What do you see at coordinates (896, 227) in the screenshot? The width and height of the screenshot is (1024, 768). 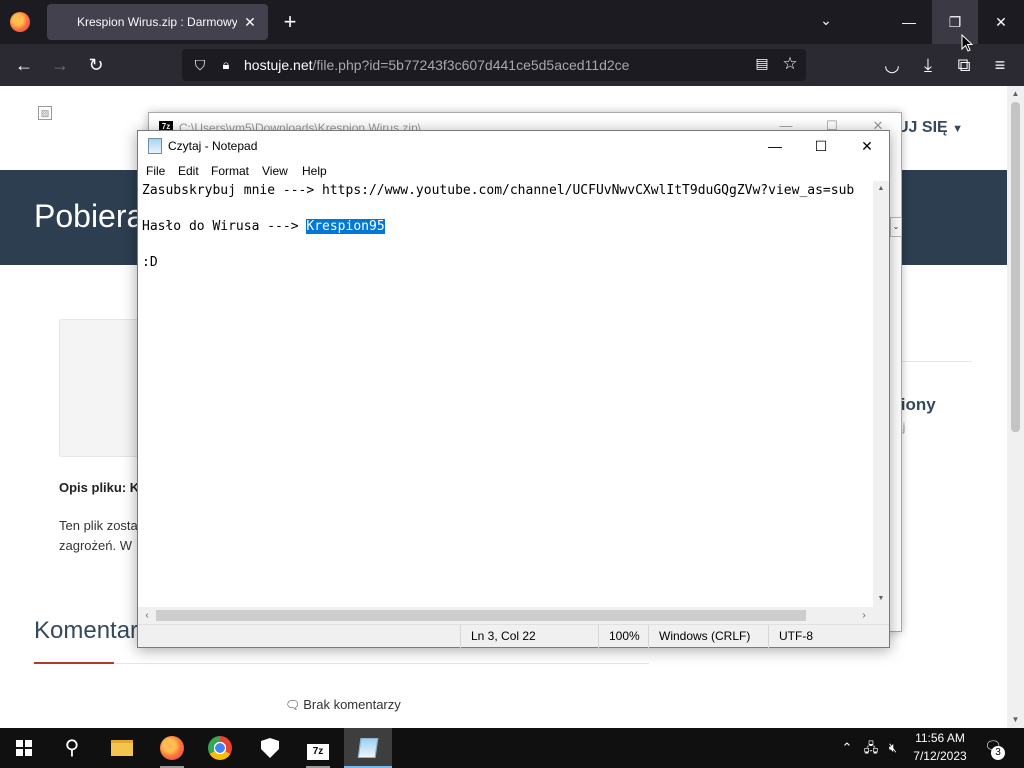 I see `sevenzip-dropdown-icon: ⌄` at bounding box center [896, 227].